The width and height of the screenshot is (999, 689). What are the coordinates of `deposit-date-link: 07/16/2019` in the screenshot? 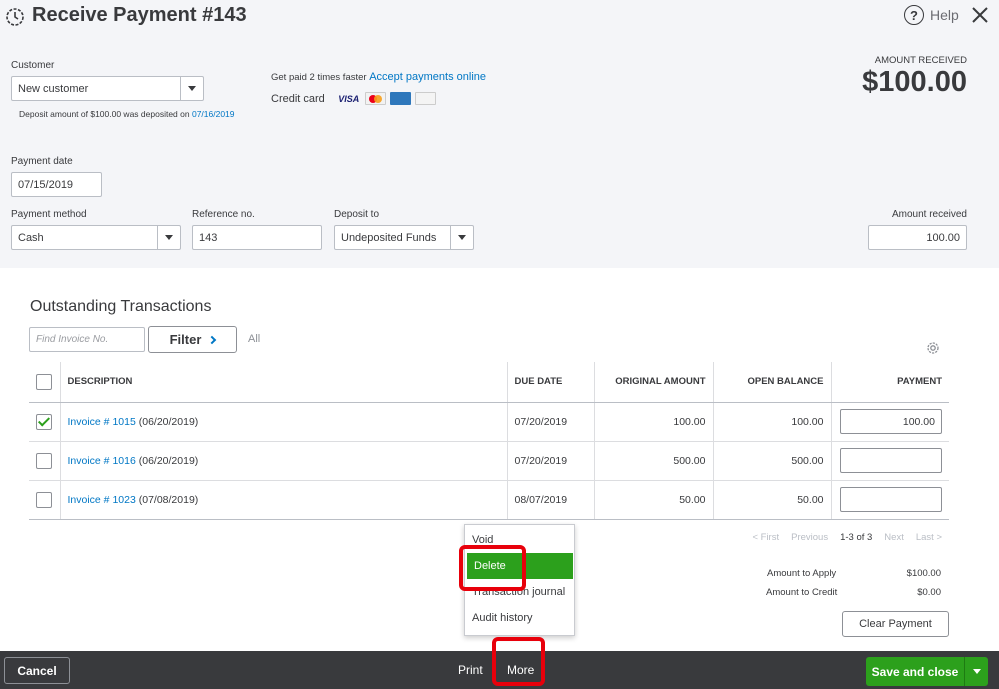 It's located at (213, 114).